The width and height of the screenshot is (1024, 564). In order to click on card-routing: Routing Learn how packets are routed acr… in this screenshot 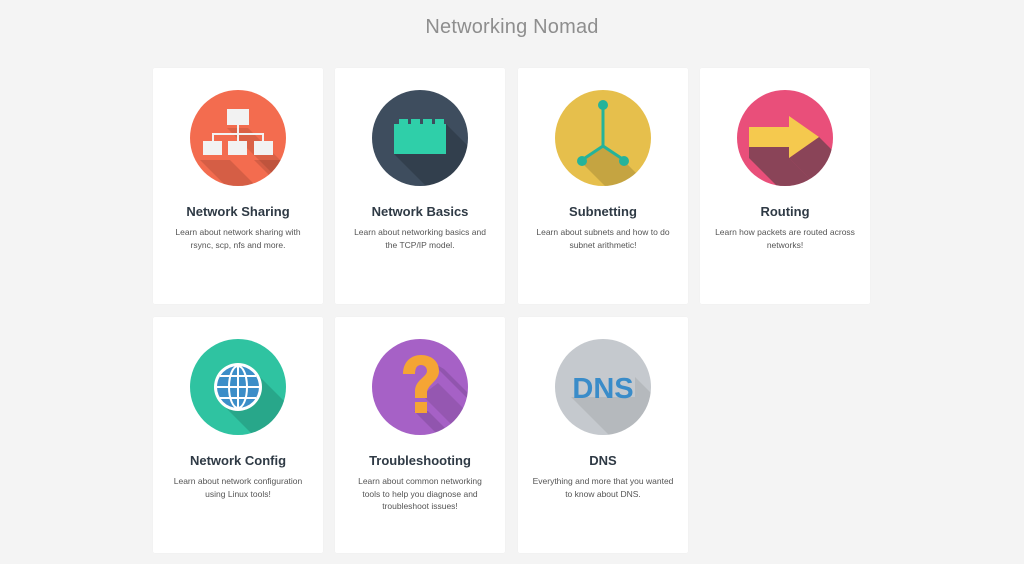, I will do `click(785, 186)`.